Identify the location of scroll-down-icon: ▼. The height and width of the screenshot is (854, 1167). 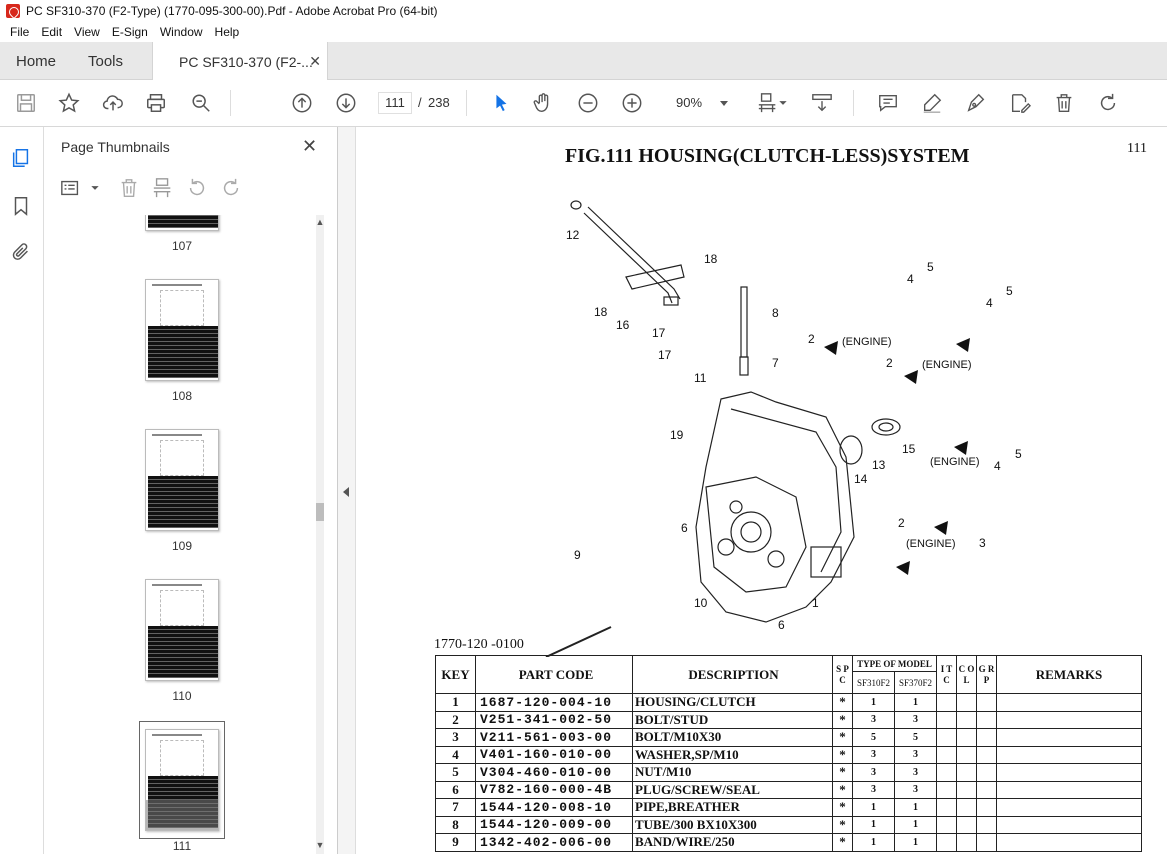
(320, 846).